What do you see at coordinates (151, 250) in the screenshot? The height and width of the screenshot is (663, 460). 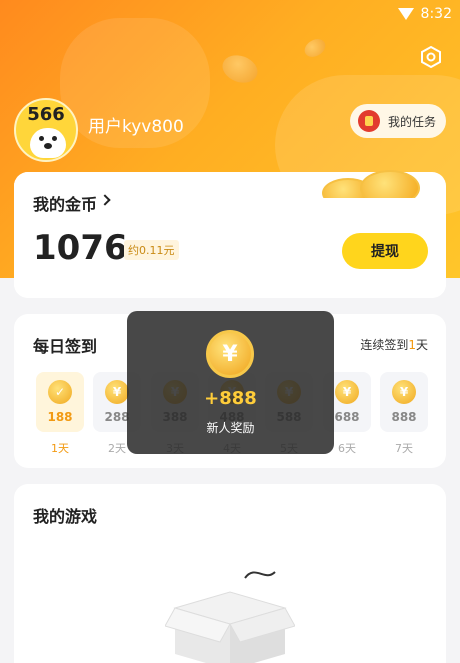 I see `coins-approx-value: 约0.11元` at bounding box center [151, 250].